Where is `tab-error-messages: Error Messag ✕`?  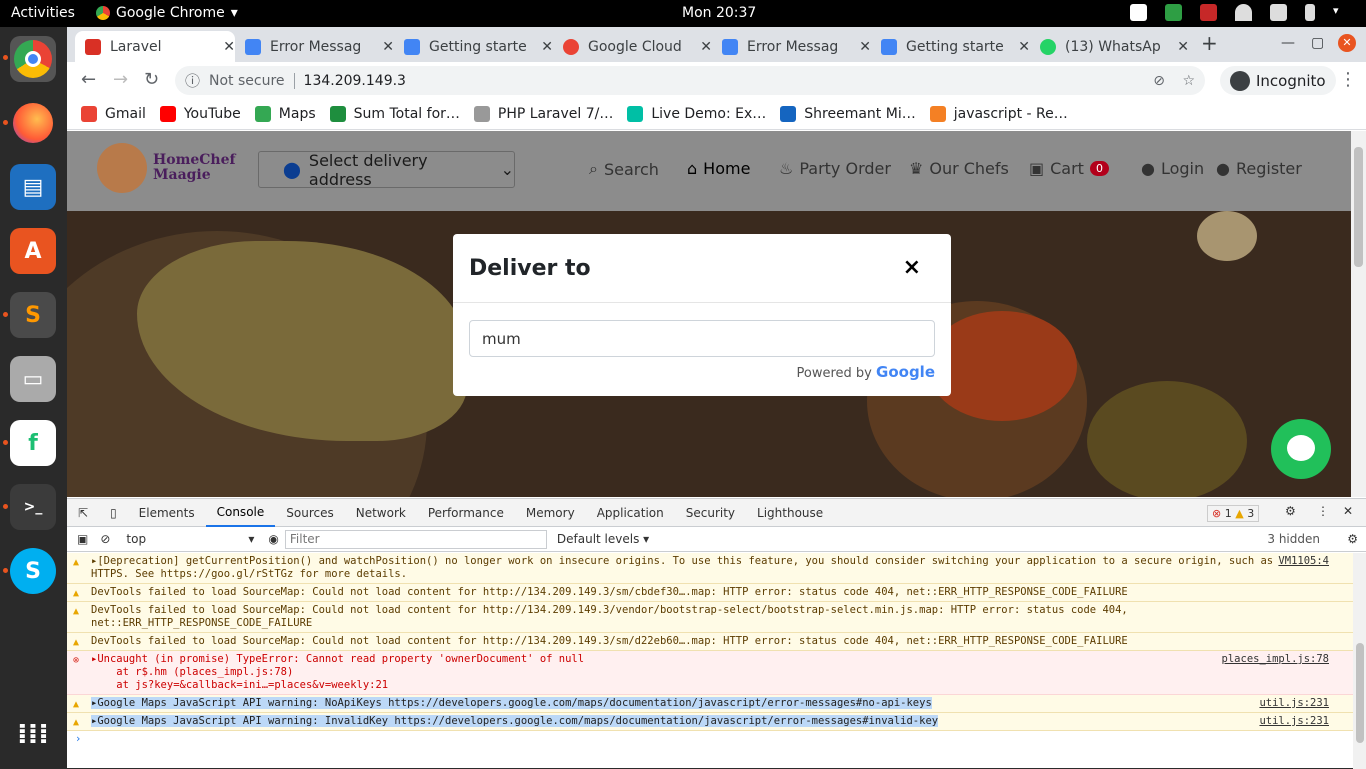 tab-error-messages: Error Messag ✕ is located at coordinates (314, 46).